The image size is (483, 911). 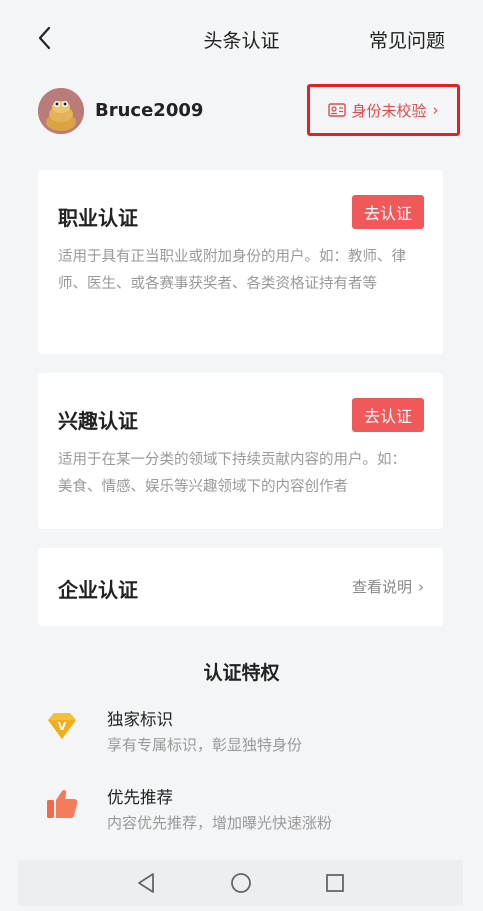 I want to click on top-header: 头条认证 常见问题, so click(x=241, y=38).